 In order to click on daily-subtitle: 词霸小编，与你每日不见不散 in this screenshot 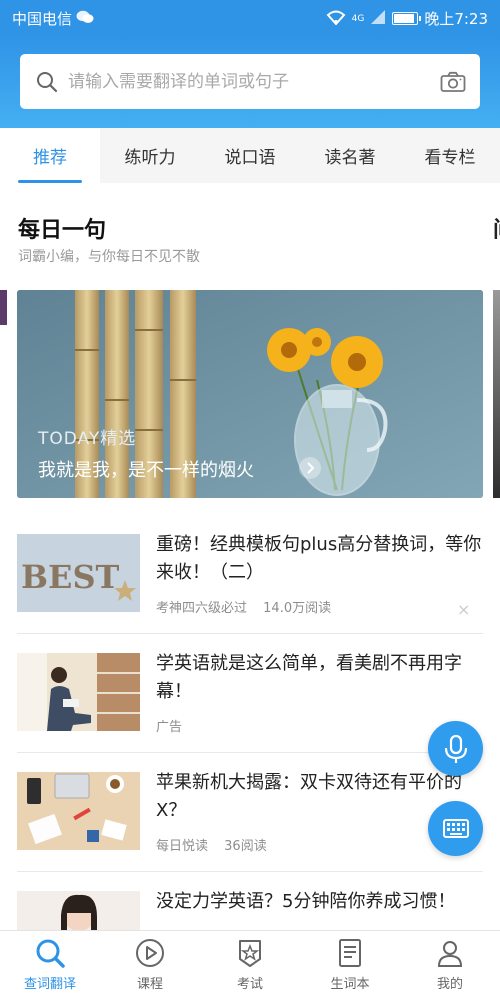, I will do `click(109, 257)`.